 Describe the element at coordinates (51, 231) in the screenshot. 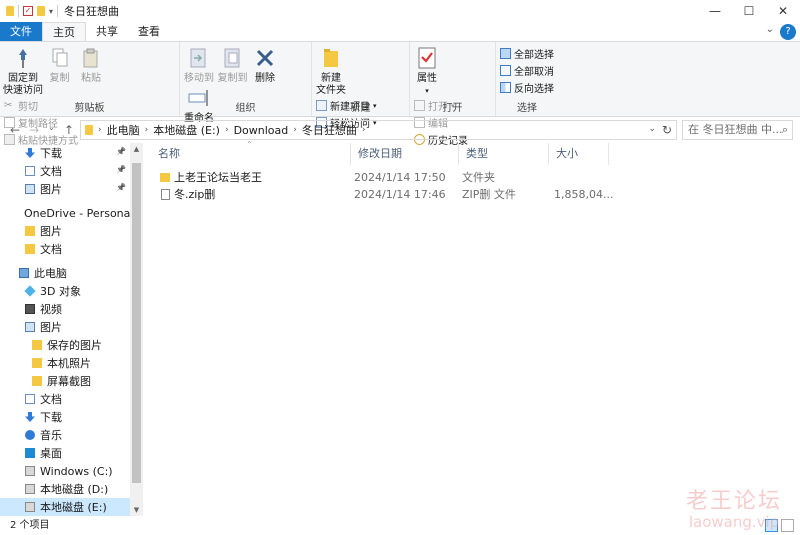

I see `sidebar-item-label: 图片` at that location.